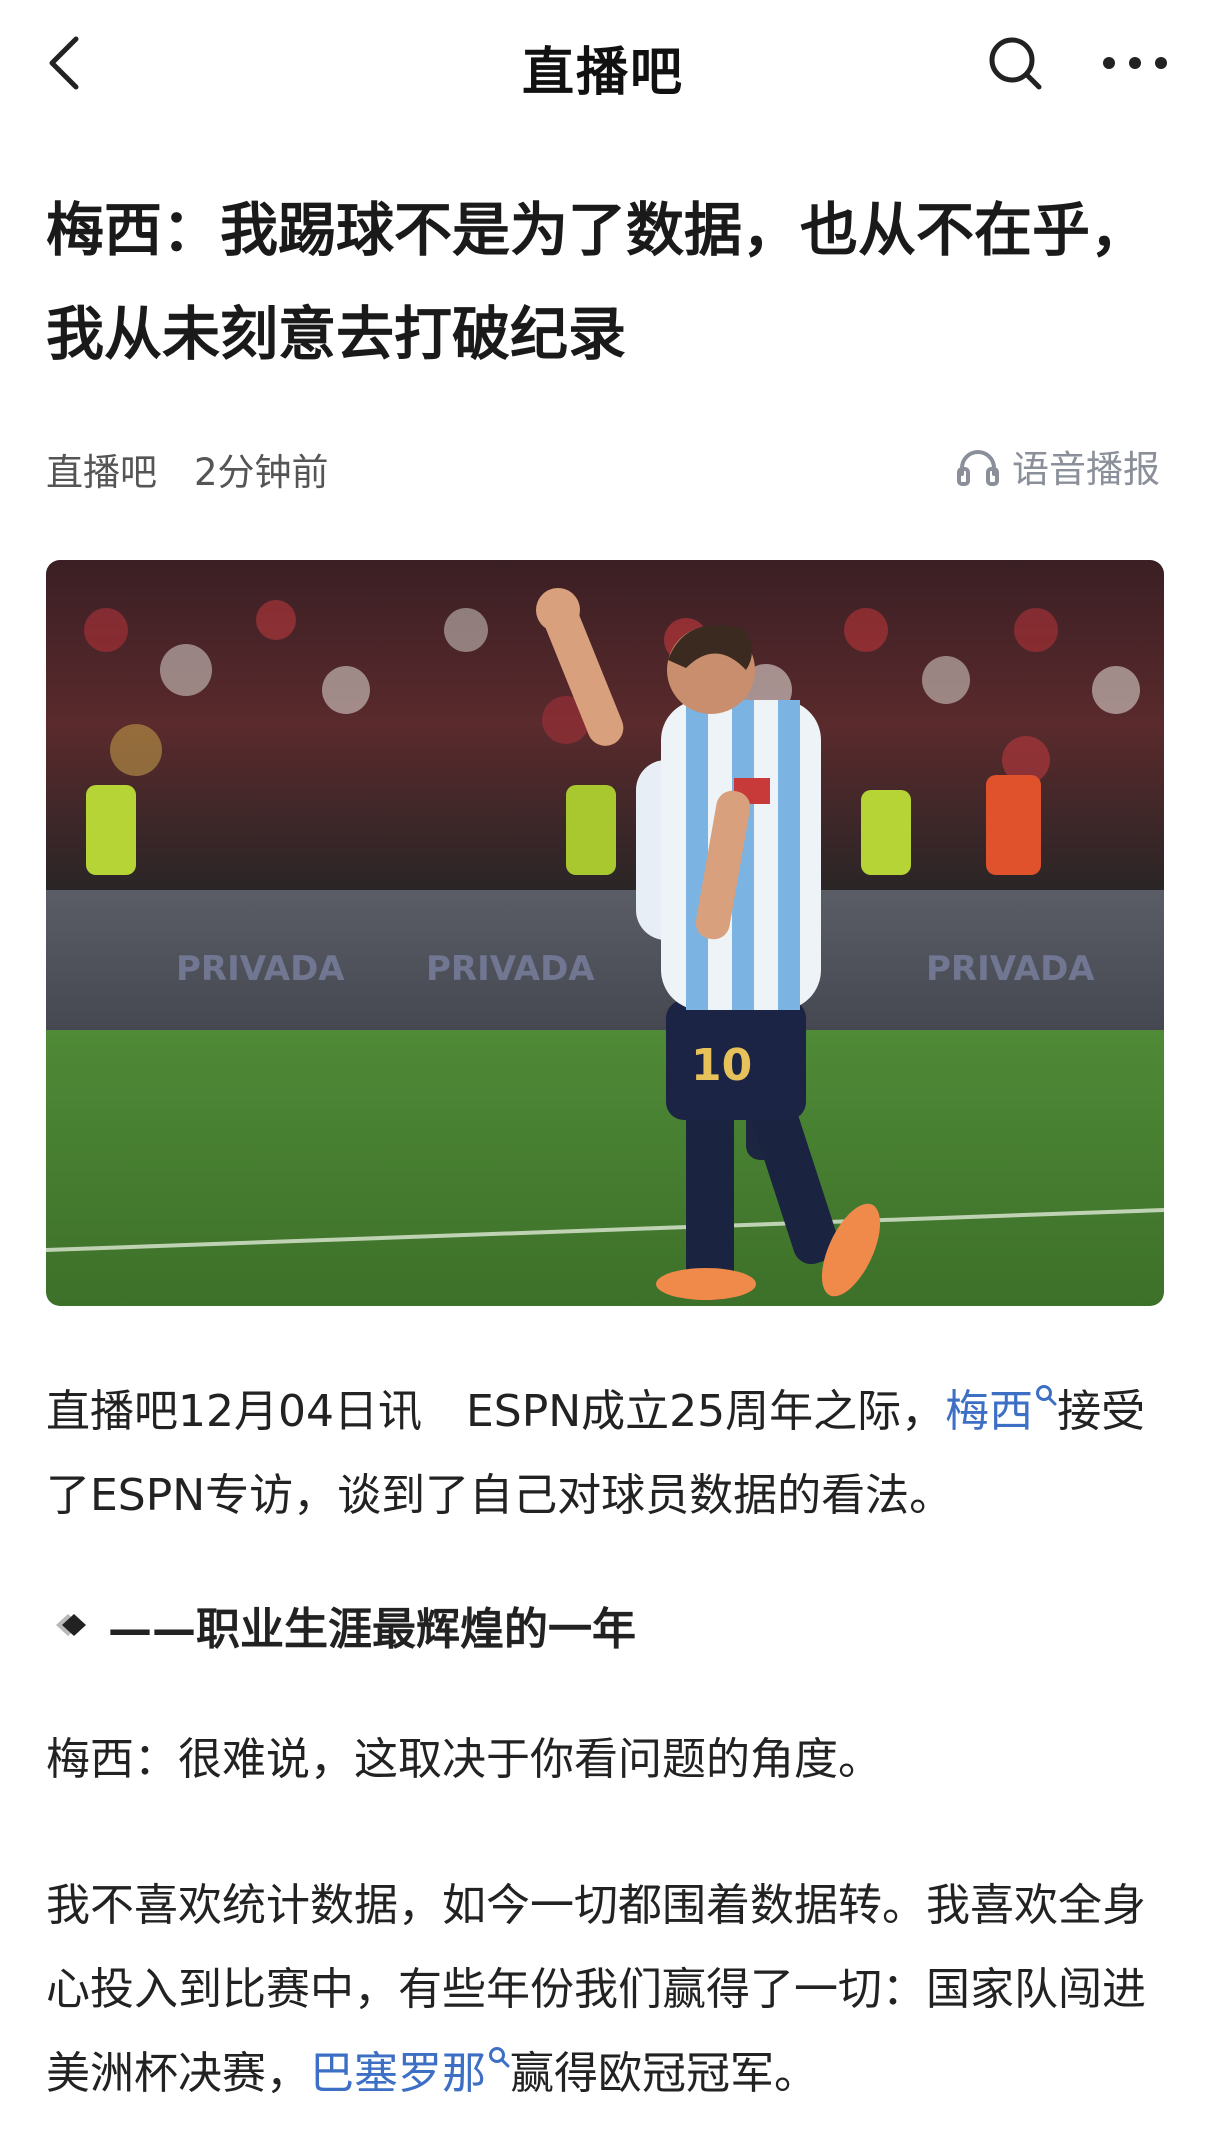 This screenshot has height=2140, width=1206. I want to click on headphones-icon, so click(978, 468).